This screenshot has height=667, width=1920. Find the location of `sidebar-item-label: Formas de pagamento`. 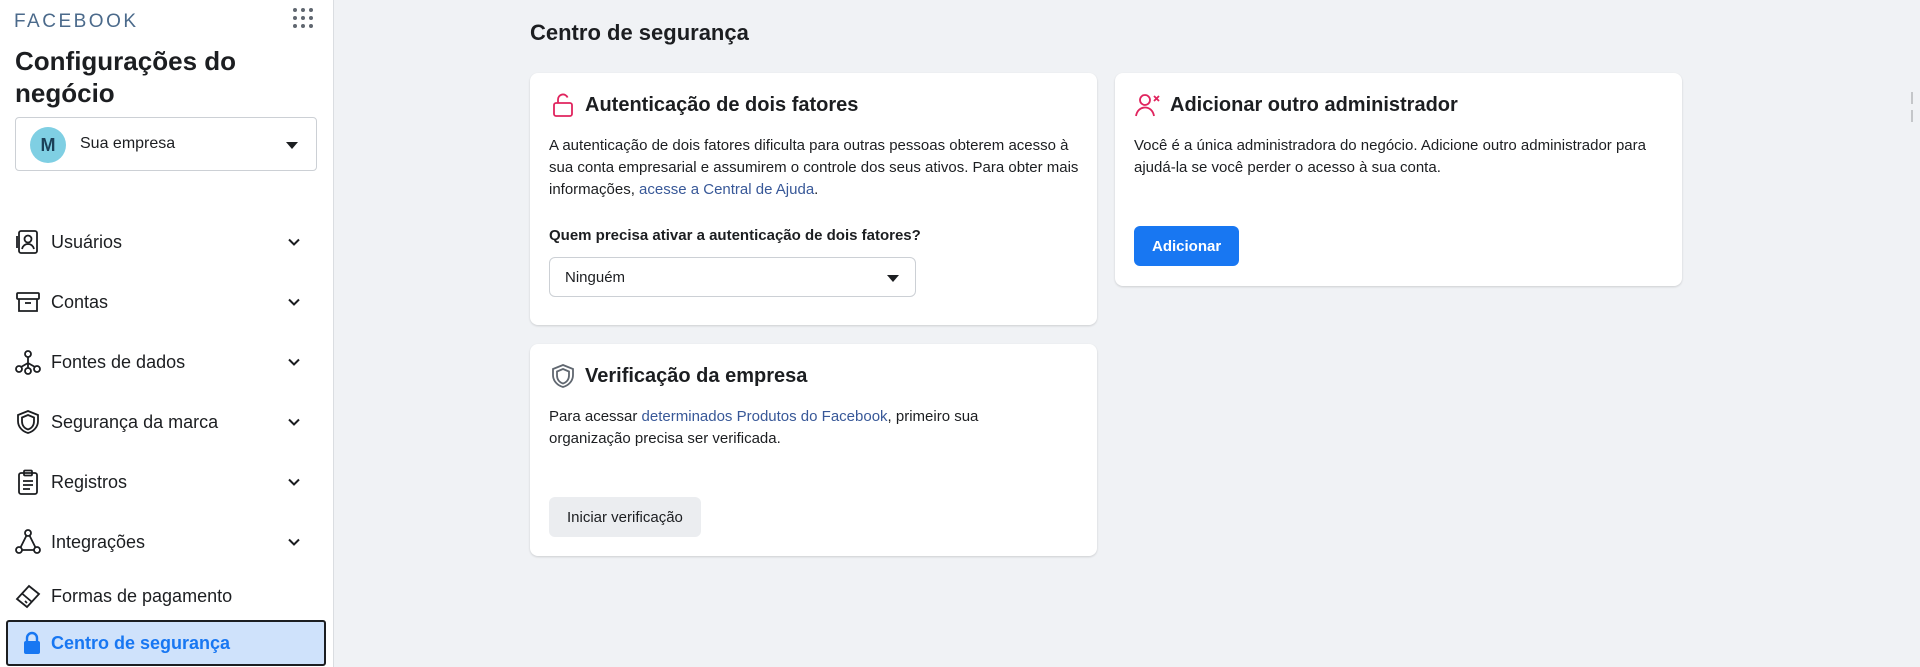

sidebar-item-label: Formas de pagamento is located at coordinates (142, 595).